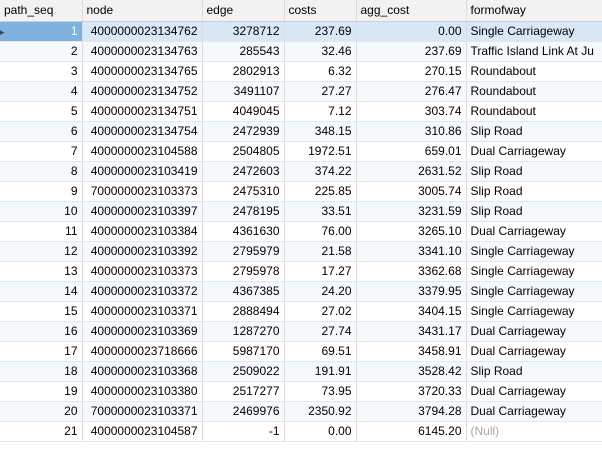  Describe the element at coordinates (243, 131) in the screenshot. I see `cell-edge: 2472939` at that location.